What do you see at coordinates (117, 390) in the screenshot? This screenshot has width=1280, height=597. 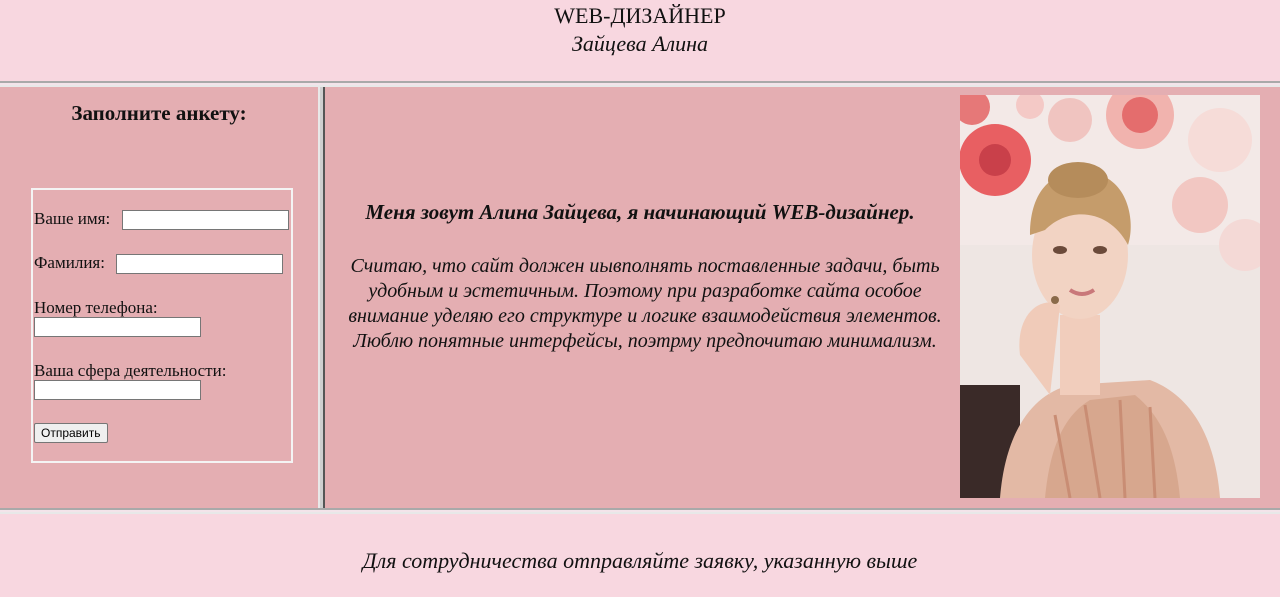 I see `occupation-input` at bounding box center [117, 390].